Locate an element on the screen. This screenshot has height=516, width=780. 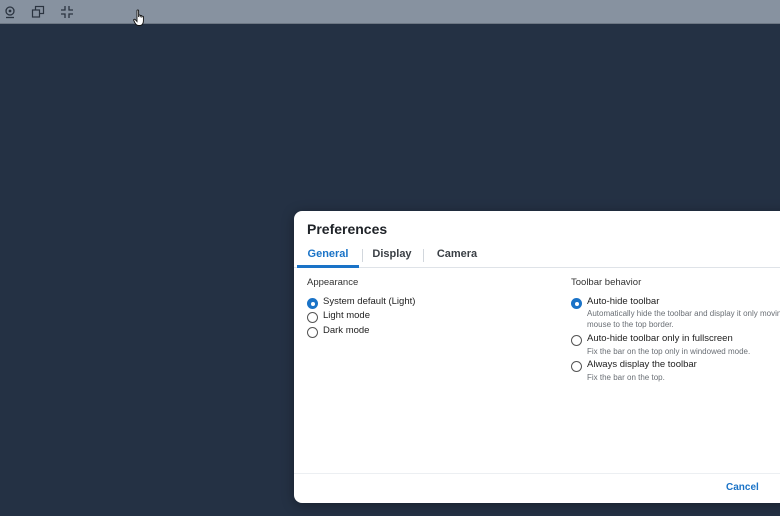
tab-bar: General Display Camera is located at coordinates (537, 256).